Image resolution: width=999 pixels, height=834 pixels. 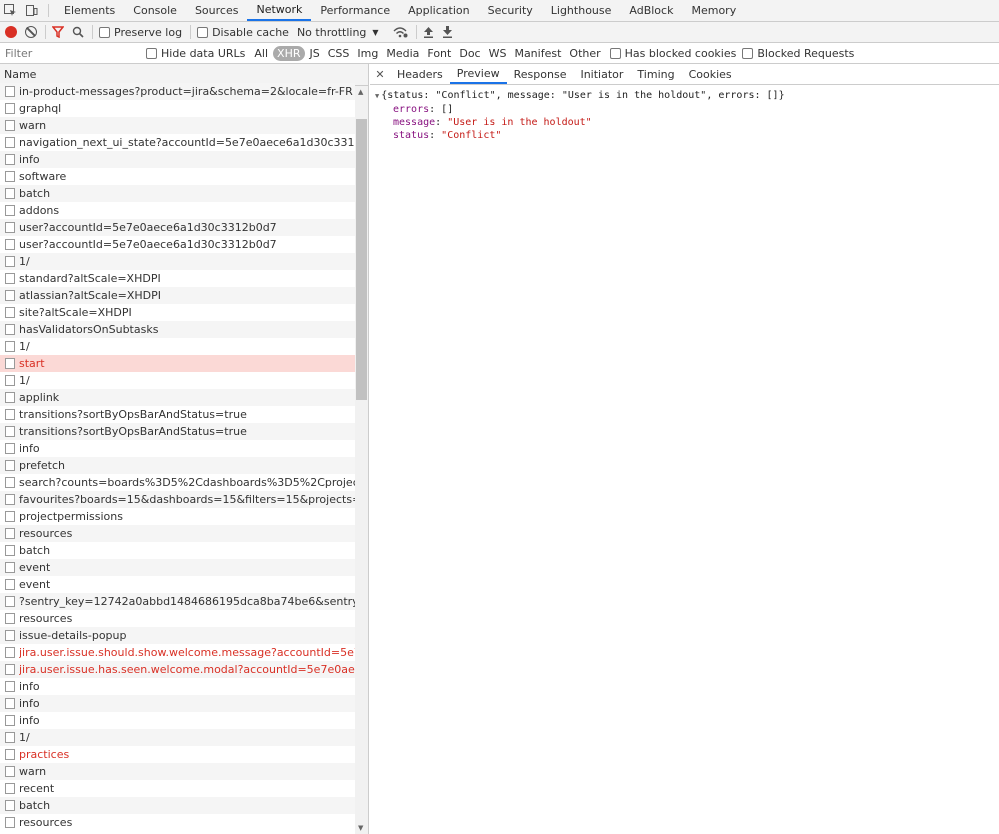 I want to click on filter-toggle-button, so click(x=58, y=32).